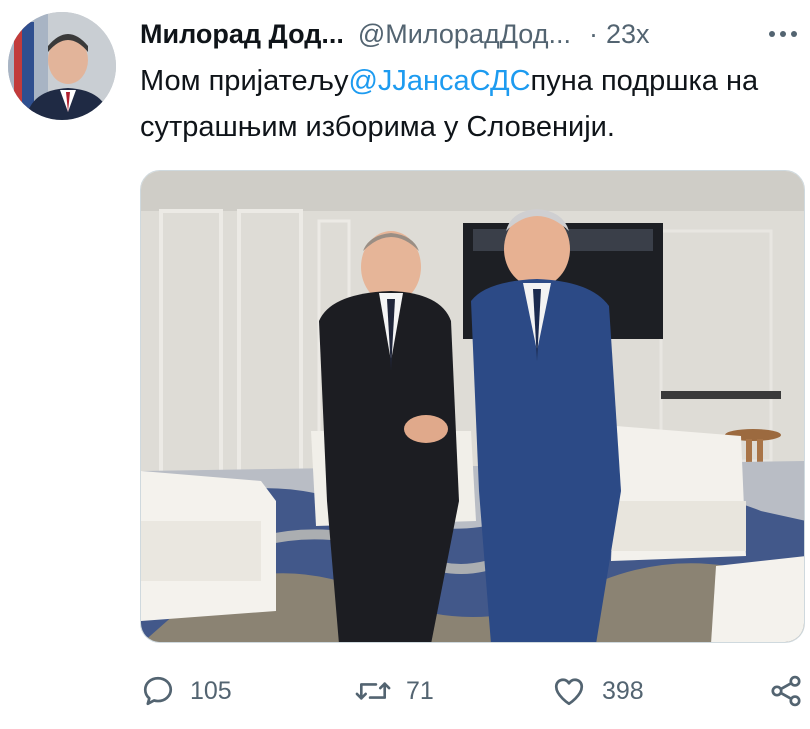  What do you see at coordinates (772, 34) in the screenshot?
I see `more-icon` at bounding box center [772, 34].